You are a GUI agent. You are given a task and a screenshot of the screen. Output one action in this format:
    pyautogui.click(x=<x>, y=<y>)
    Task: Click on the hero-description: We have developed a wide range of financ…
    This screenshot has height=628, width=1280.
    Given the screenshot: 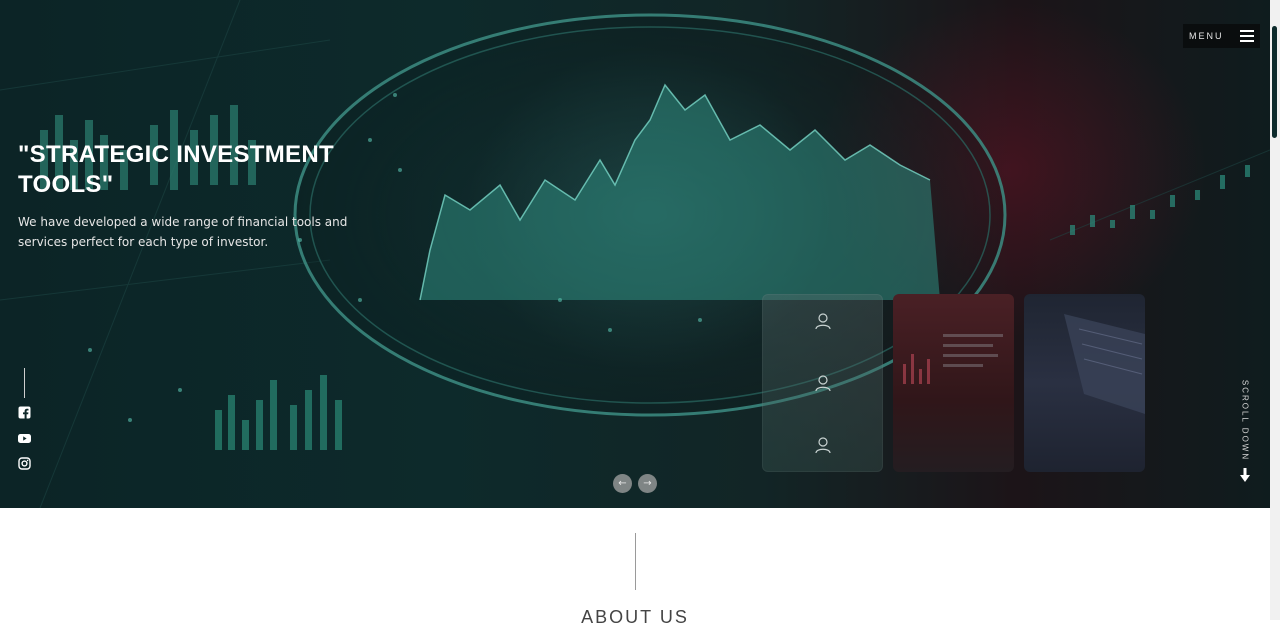 What is the action you would take?
    pyautogui.click(x=183, y=232)
    